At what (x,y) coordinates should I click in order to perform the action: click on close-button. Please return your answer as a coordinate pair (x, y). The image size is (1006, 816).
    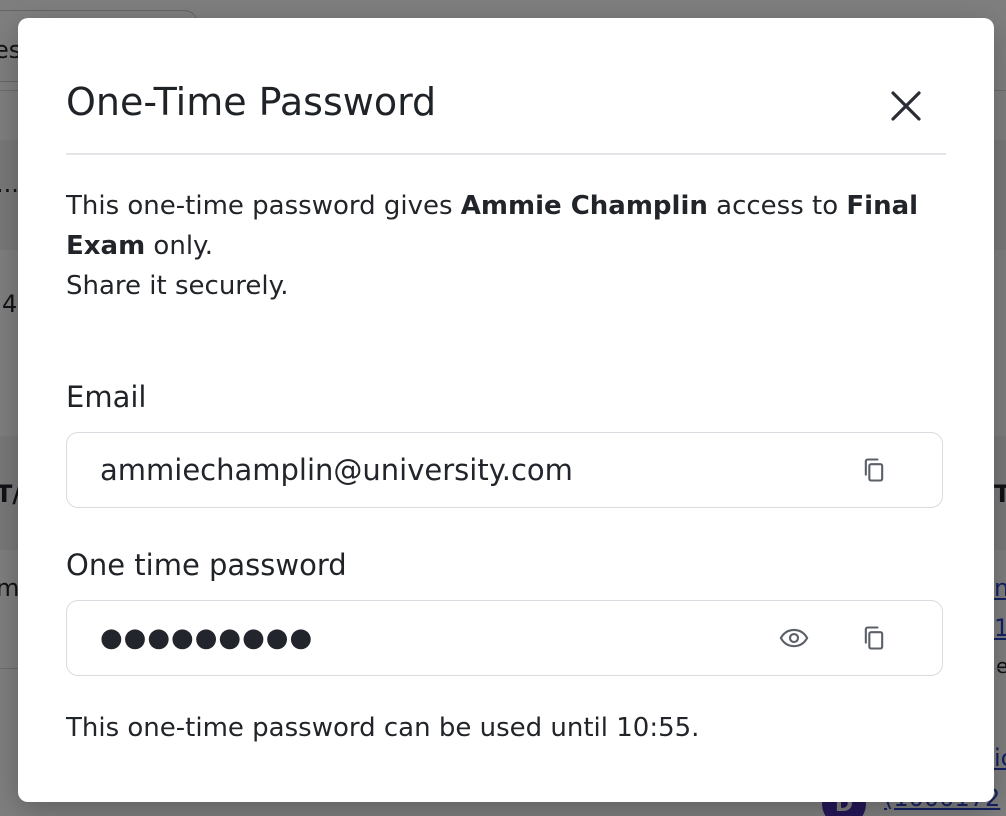
    Looking at the image, I should click on (906, 106).